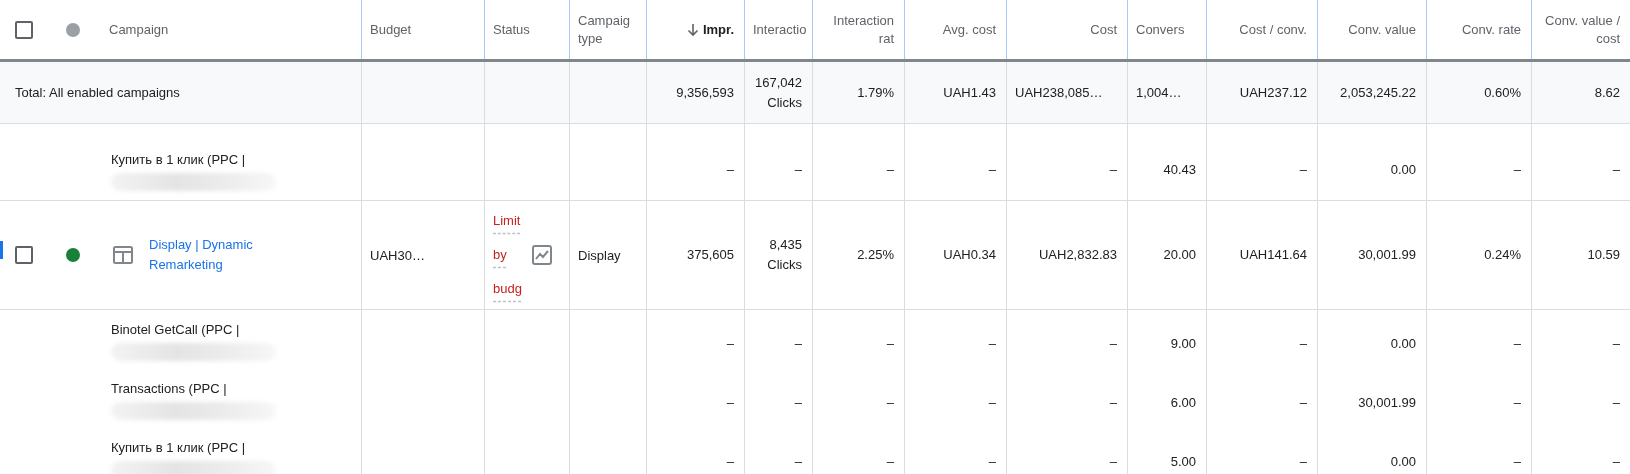  I want to click on campaign-type-cell: Display, so click(599, 255).